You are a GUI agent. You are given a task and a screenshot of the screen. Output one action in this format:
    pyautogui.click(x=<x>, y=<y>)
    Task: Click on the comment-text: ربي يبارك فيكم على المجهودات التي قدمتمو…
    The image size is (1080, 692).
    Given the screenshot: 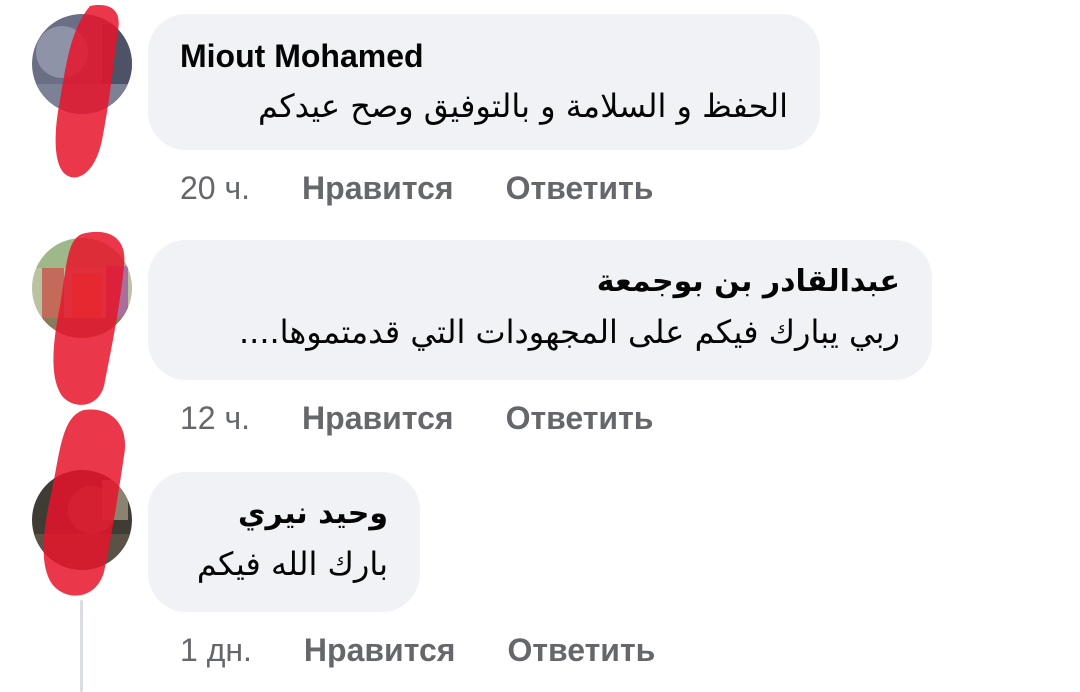 What is the action you would take?
    pyautogui.click(x=569, y=332)
    